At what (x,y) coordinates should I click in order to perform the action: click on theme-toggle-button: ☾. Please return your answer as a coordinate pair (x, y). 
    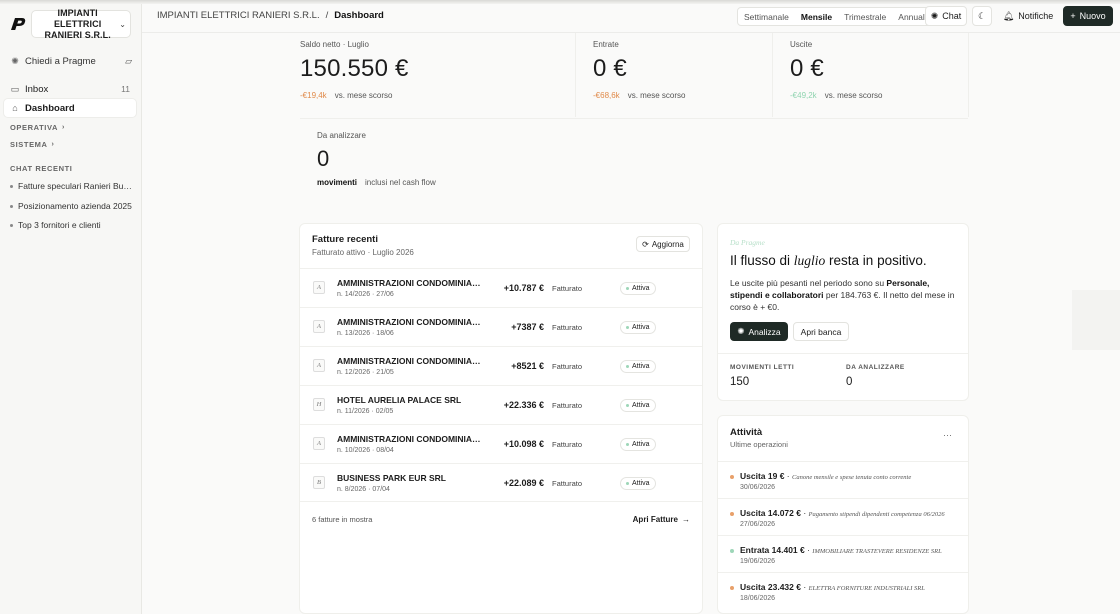
    Looking at the image, I should click on (982, 16).